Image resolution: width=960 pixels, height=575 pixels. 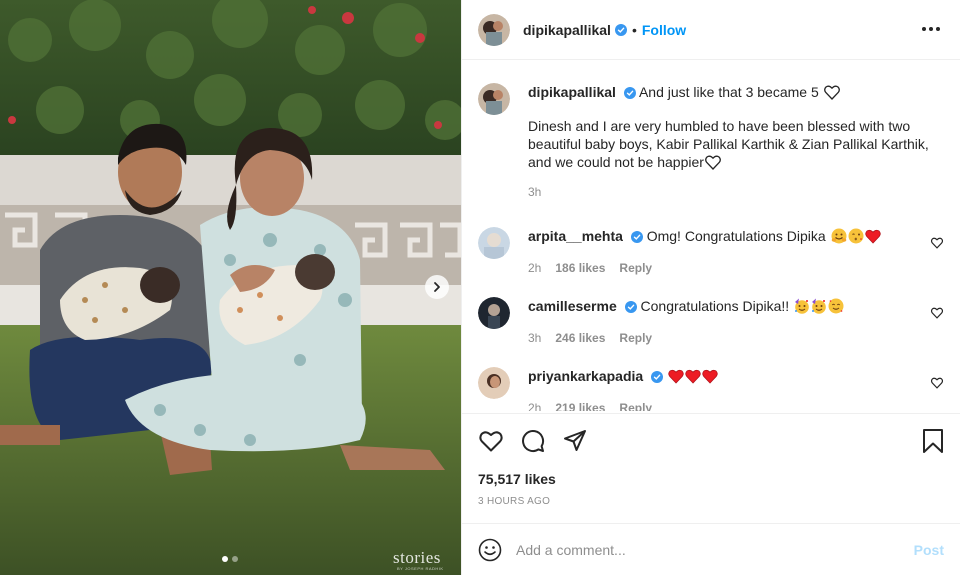 What do you see at coordinates (736, 192) in the screenshot?
I see `caption-timestamp: 3h` at bounding box center [736, 192].